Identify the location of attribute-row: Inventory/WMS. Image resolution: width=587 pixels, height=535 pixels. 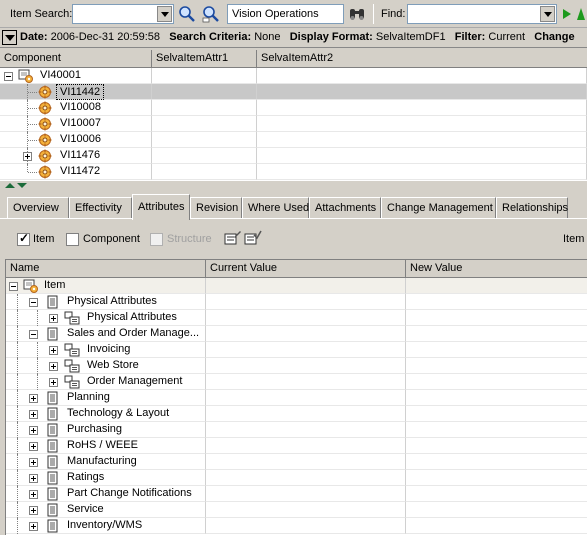
(296, 526).